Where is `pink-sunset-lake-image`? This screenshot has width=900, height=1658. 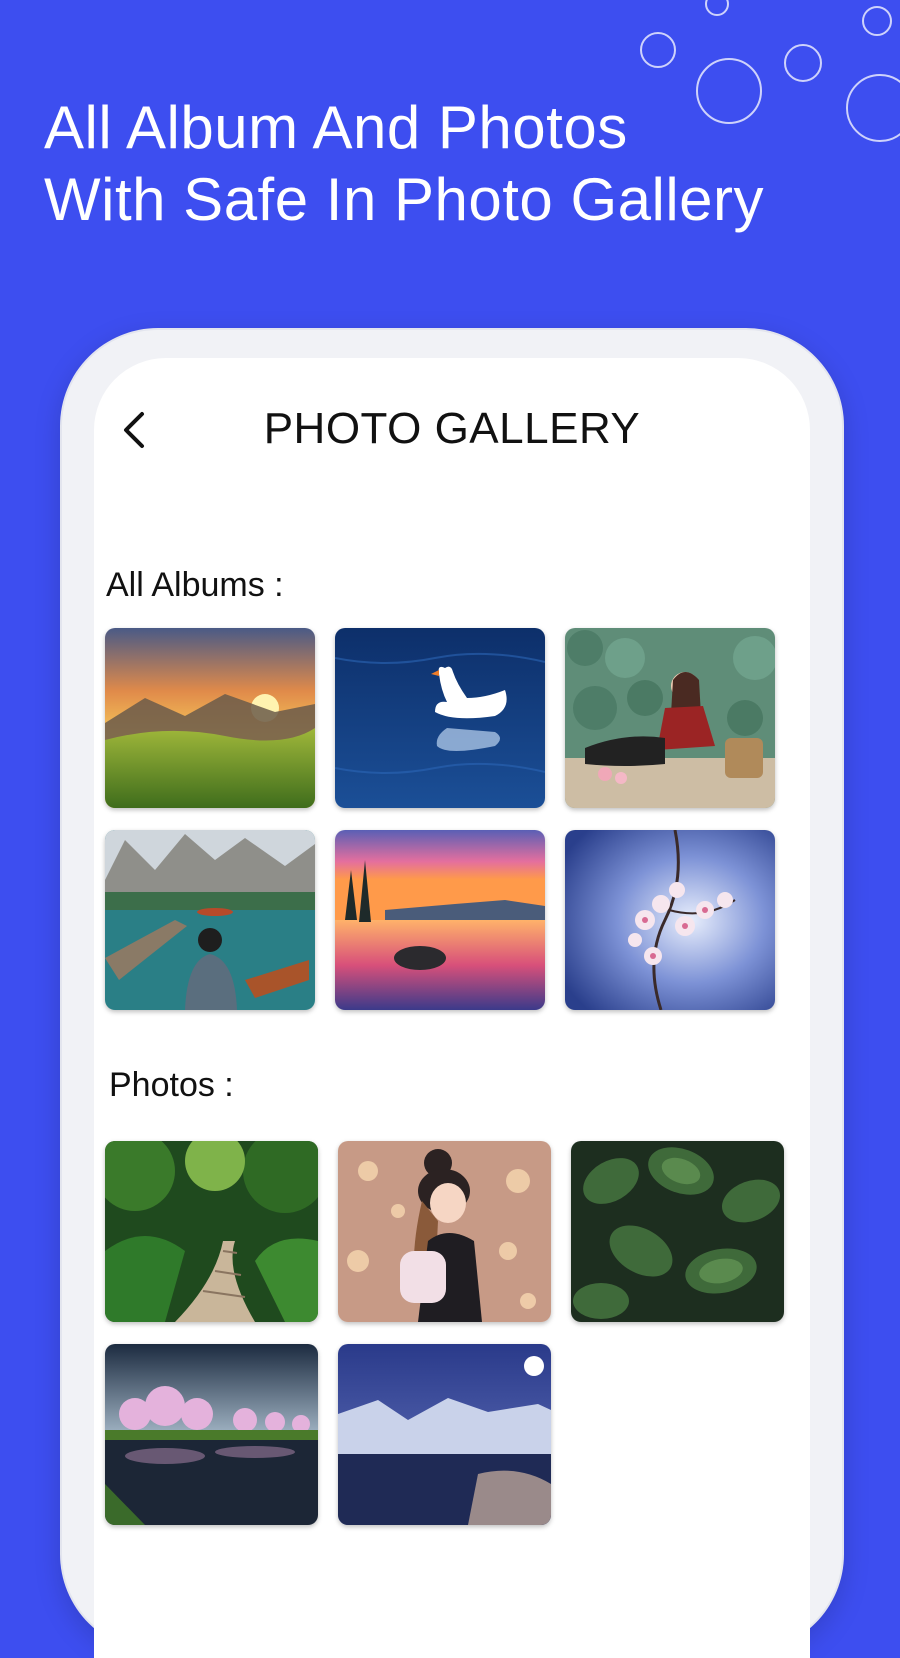
pink-sunset-lake-image is located at coordinates (440, 920).